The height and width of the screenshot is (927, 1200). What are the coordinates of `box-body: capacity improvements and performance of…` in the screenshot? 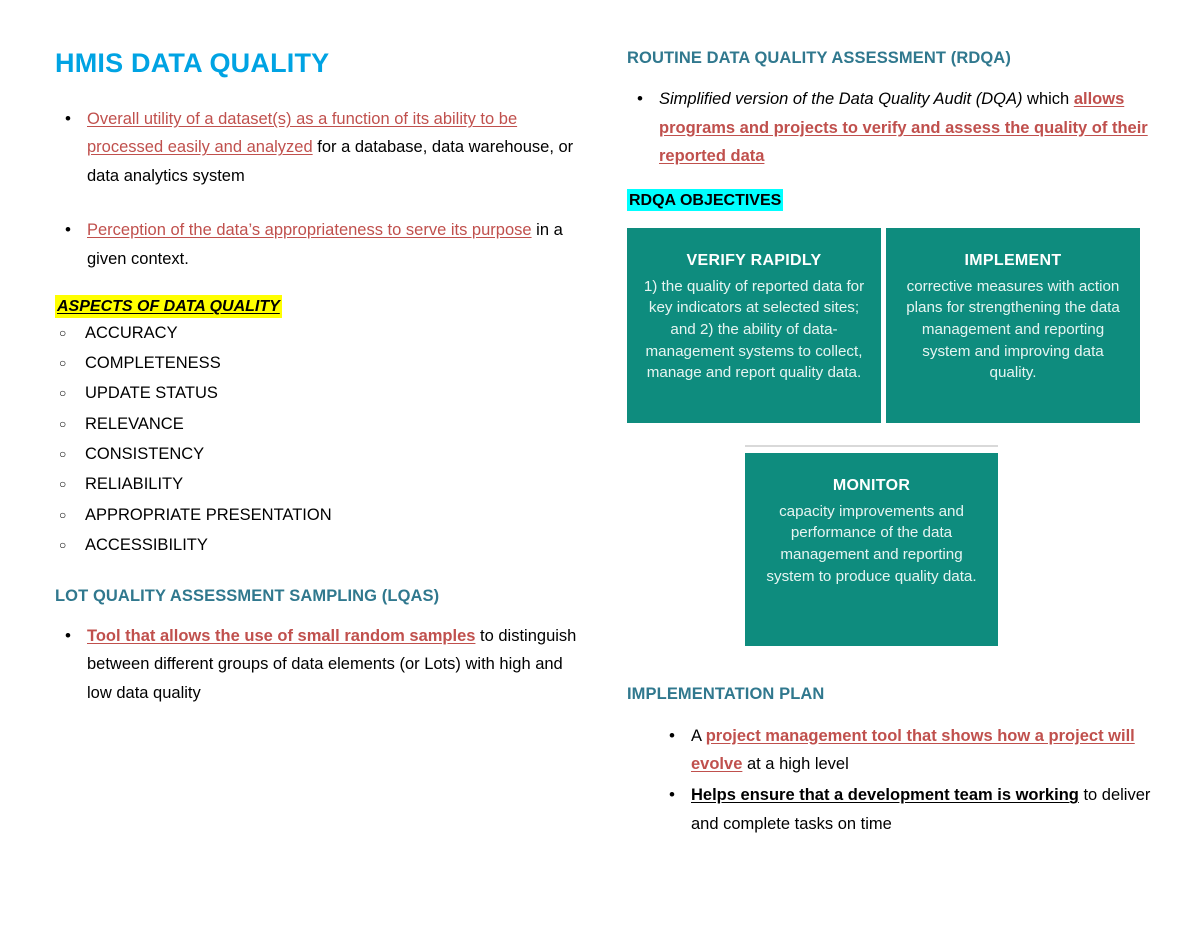 It's located at (871, 543).